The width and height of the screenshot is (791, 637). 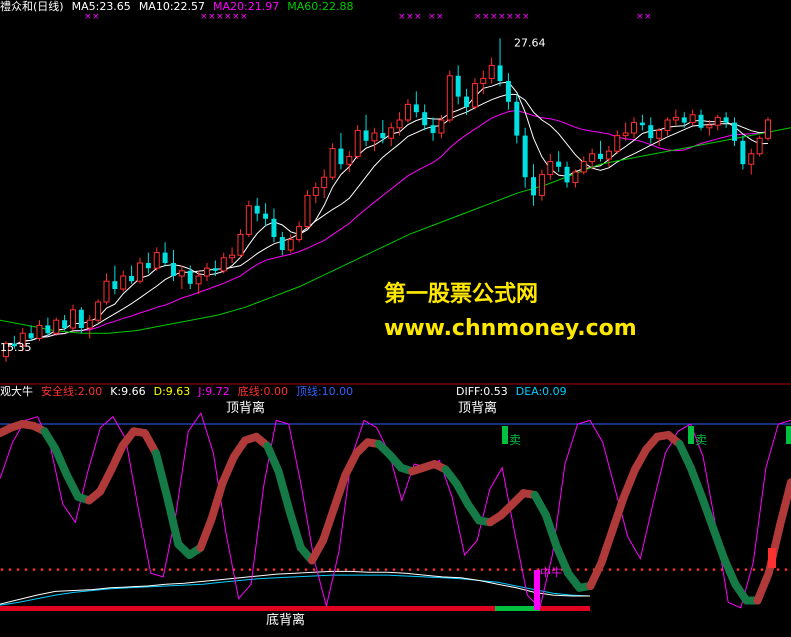 What do you see at coordinates (245, 408) in the screenshot?
I see `top-divergence-label-1: 顶背离` at bounding box center [245, 408].